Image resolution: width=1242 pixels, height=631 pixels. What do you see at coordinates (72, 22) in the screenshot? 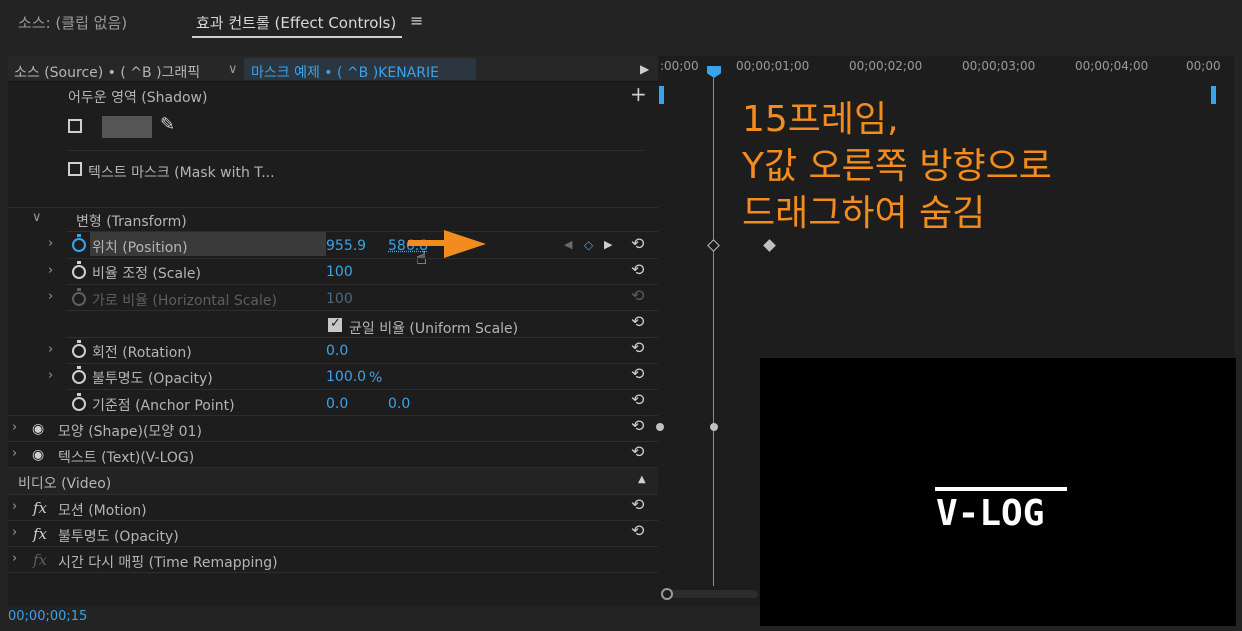
I see `tab-source: 소스: (클립 없음)` at bounding box center [72, 22].